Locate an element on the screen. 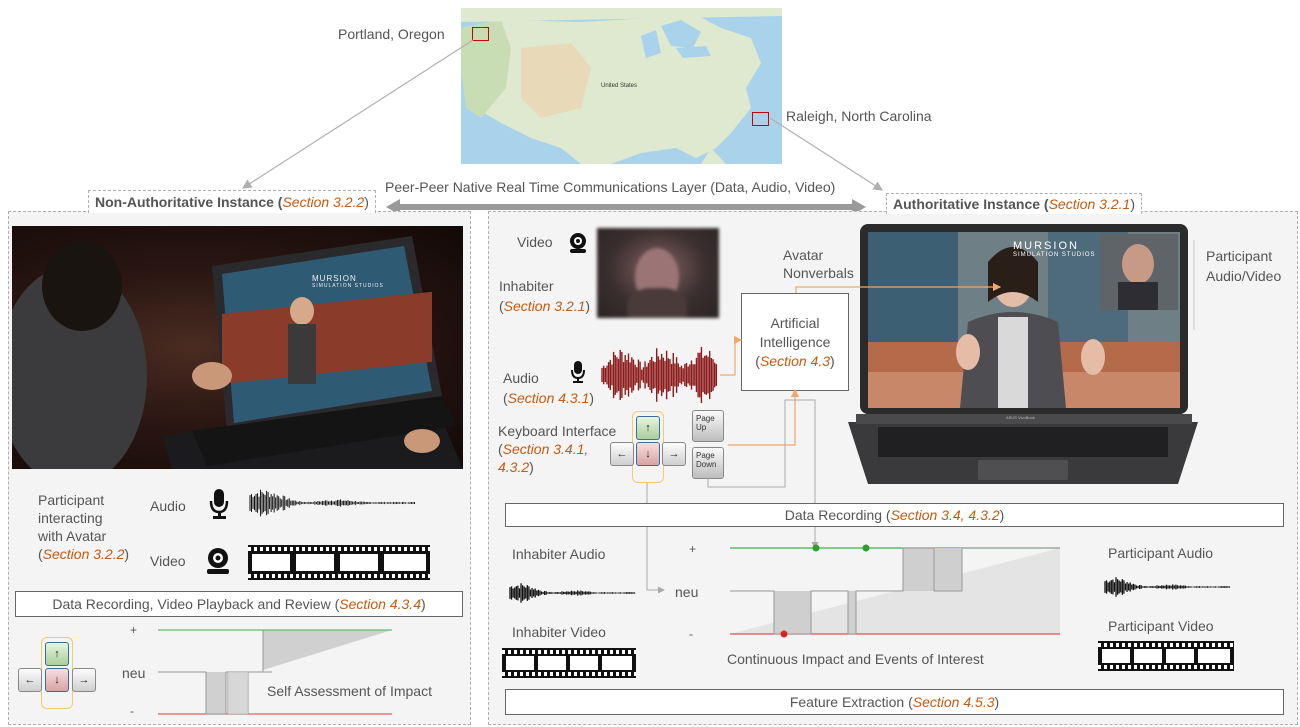 This screenshot has height=727, width=1300. participant-av-2: Audio/Video is located at coordinates (1244, 276).